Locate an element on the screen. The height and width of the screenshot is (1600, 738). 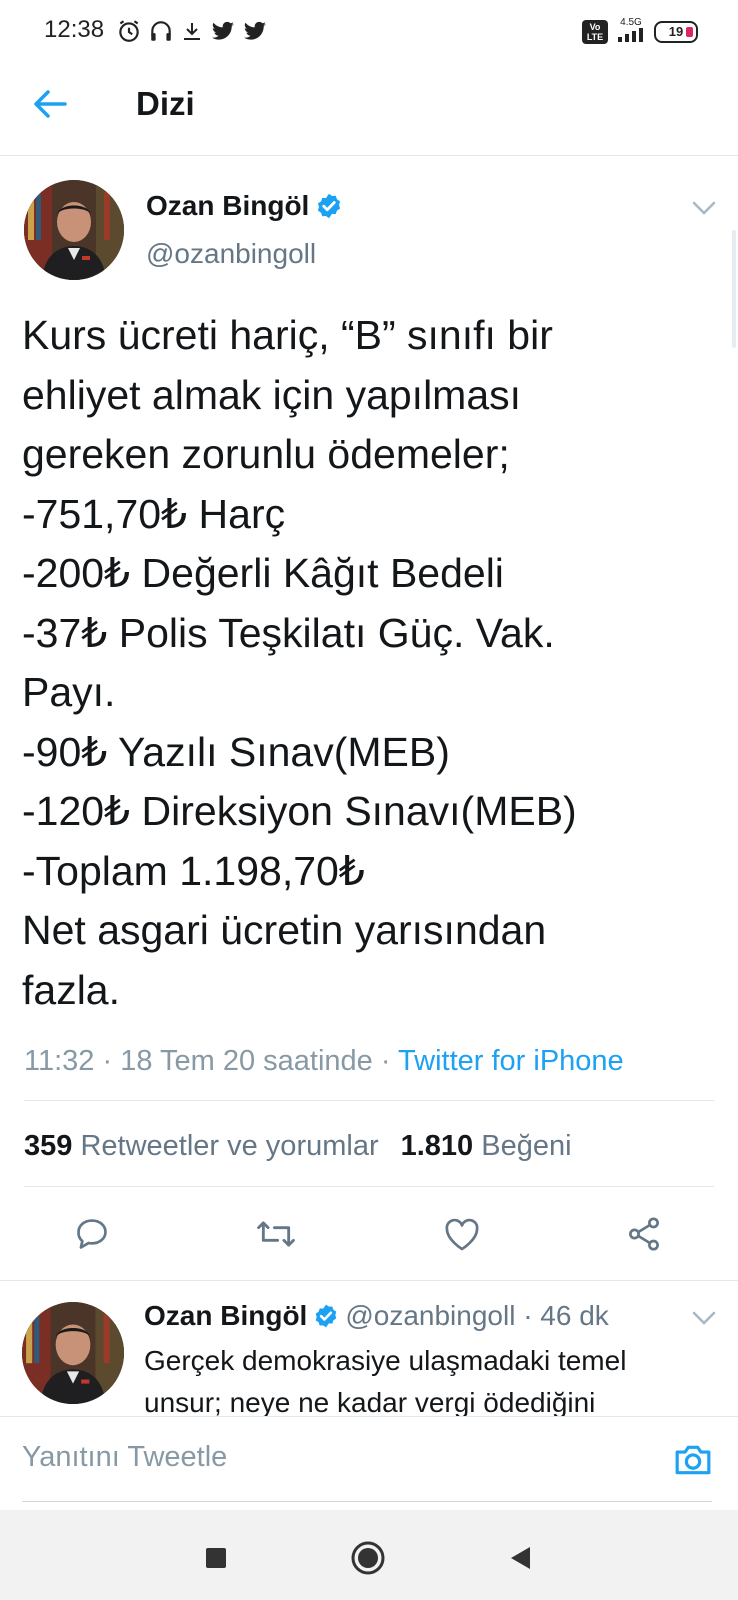
volte-icon: Vo LTE is located at coordinates (595, 31).